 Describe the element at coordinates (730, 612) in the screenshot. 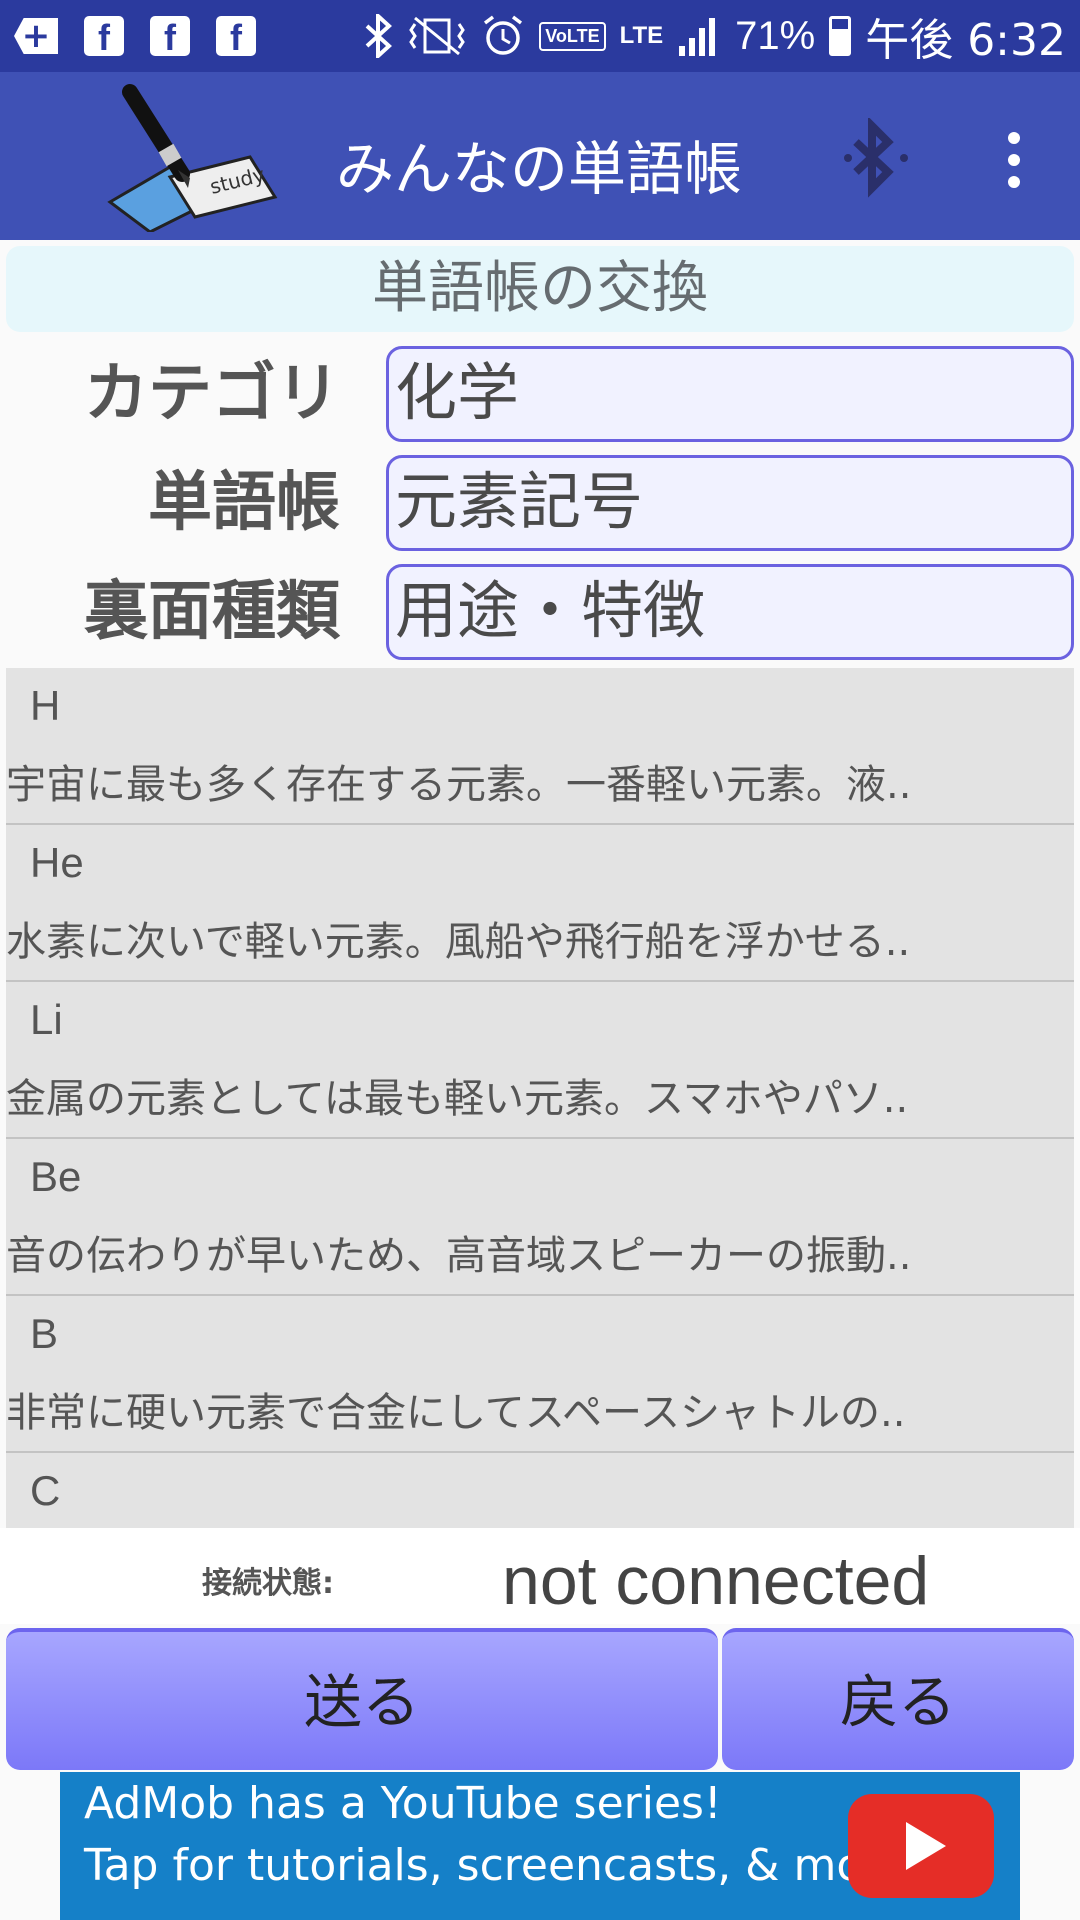

I see `back-type-field: 用途・特徴` at that location.